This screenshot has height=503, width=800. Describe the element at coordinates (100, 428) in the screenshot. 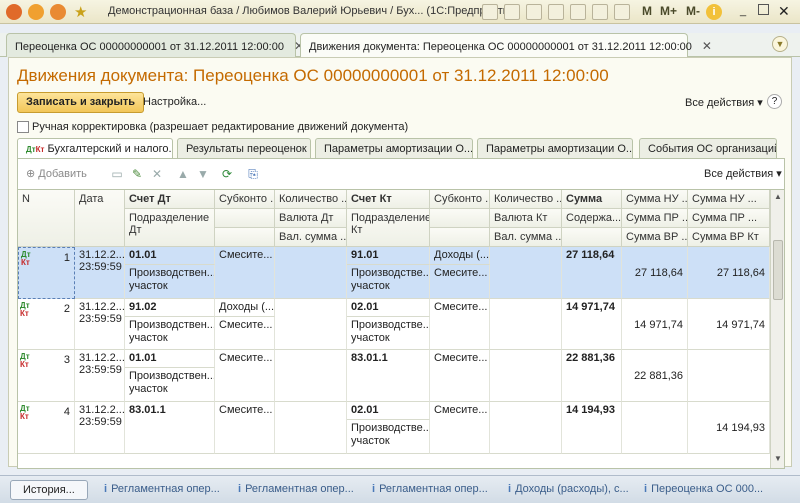

I see `date-cell: 31.12.2... 23:59:59` at that location.